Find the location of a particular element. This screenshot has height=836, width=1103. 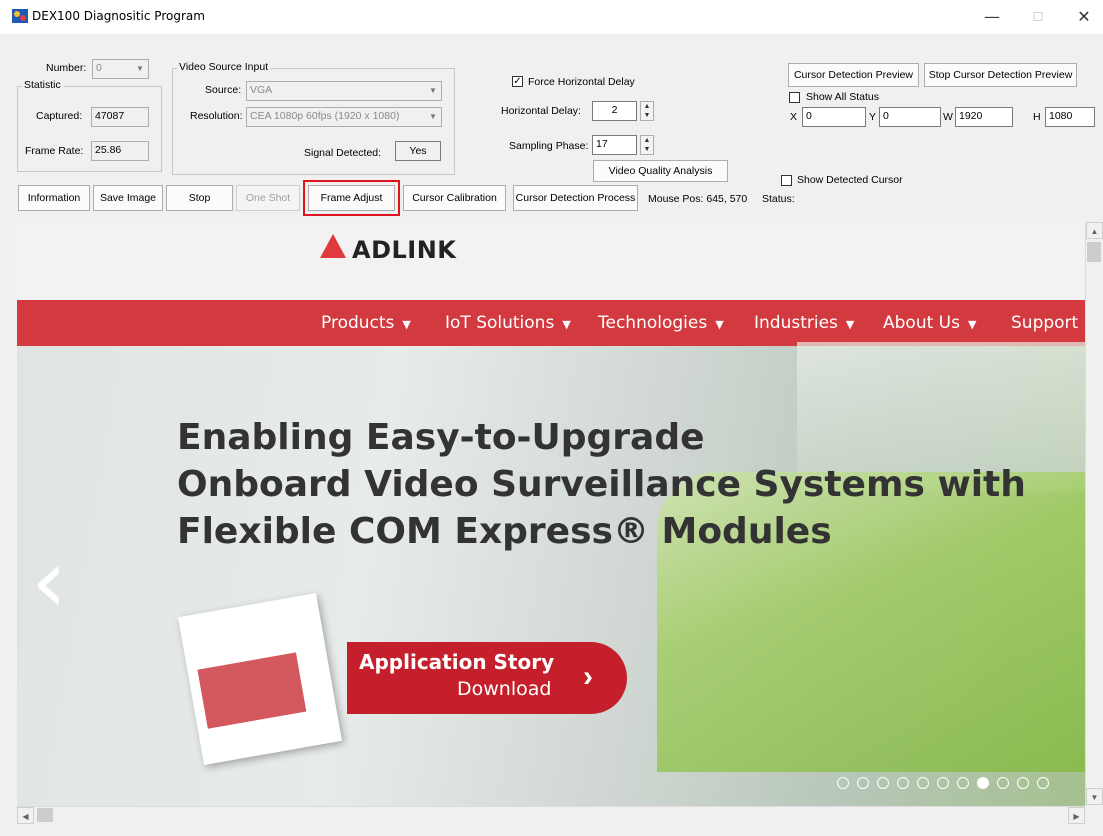

number-value: 0 is located at coordinates (99, 68).